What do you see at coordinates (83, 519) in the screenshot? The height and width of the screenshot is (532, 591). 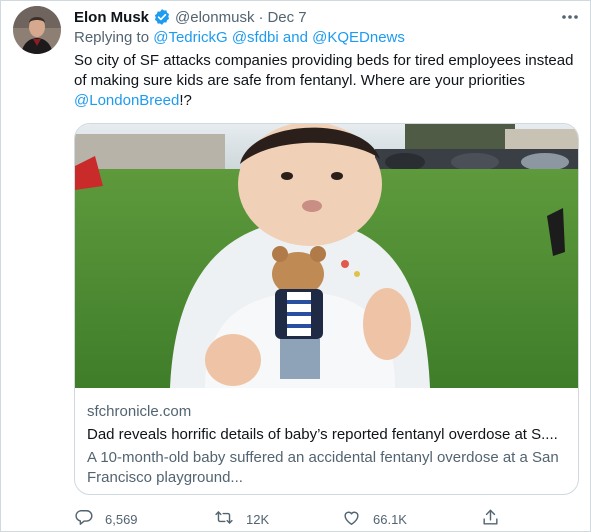 I see `reply-icon` at bounding box center [83, 519].